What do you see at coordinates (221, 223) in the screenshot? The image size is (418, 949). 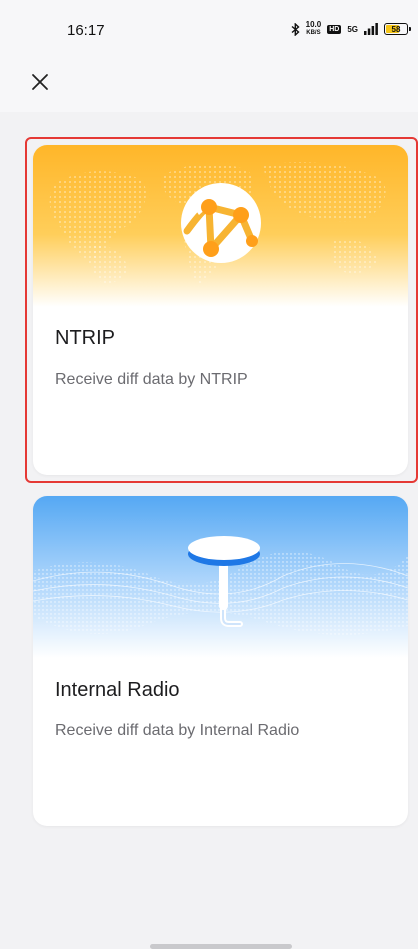 I see `network-globe-icon` at bounding box center [221, 223].